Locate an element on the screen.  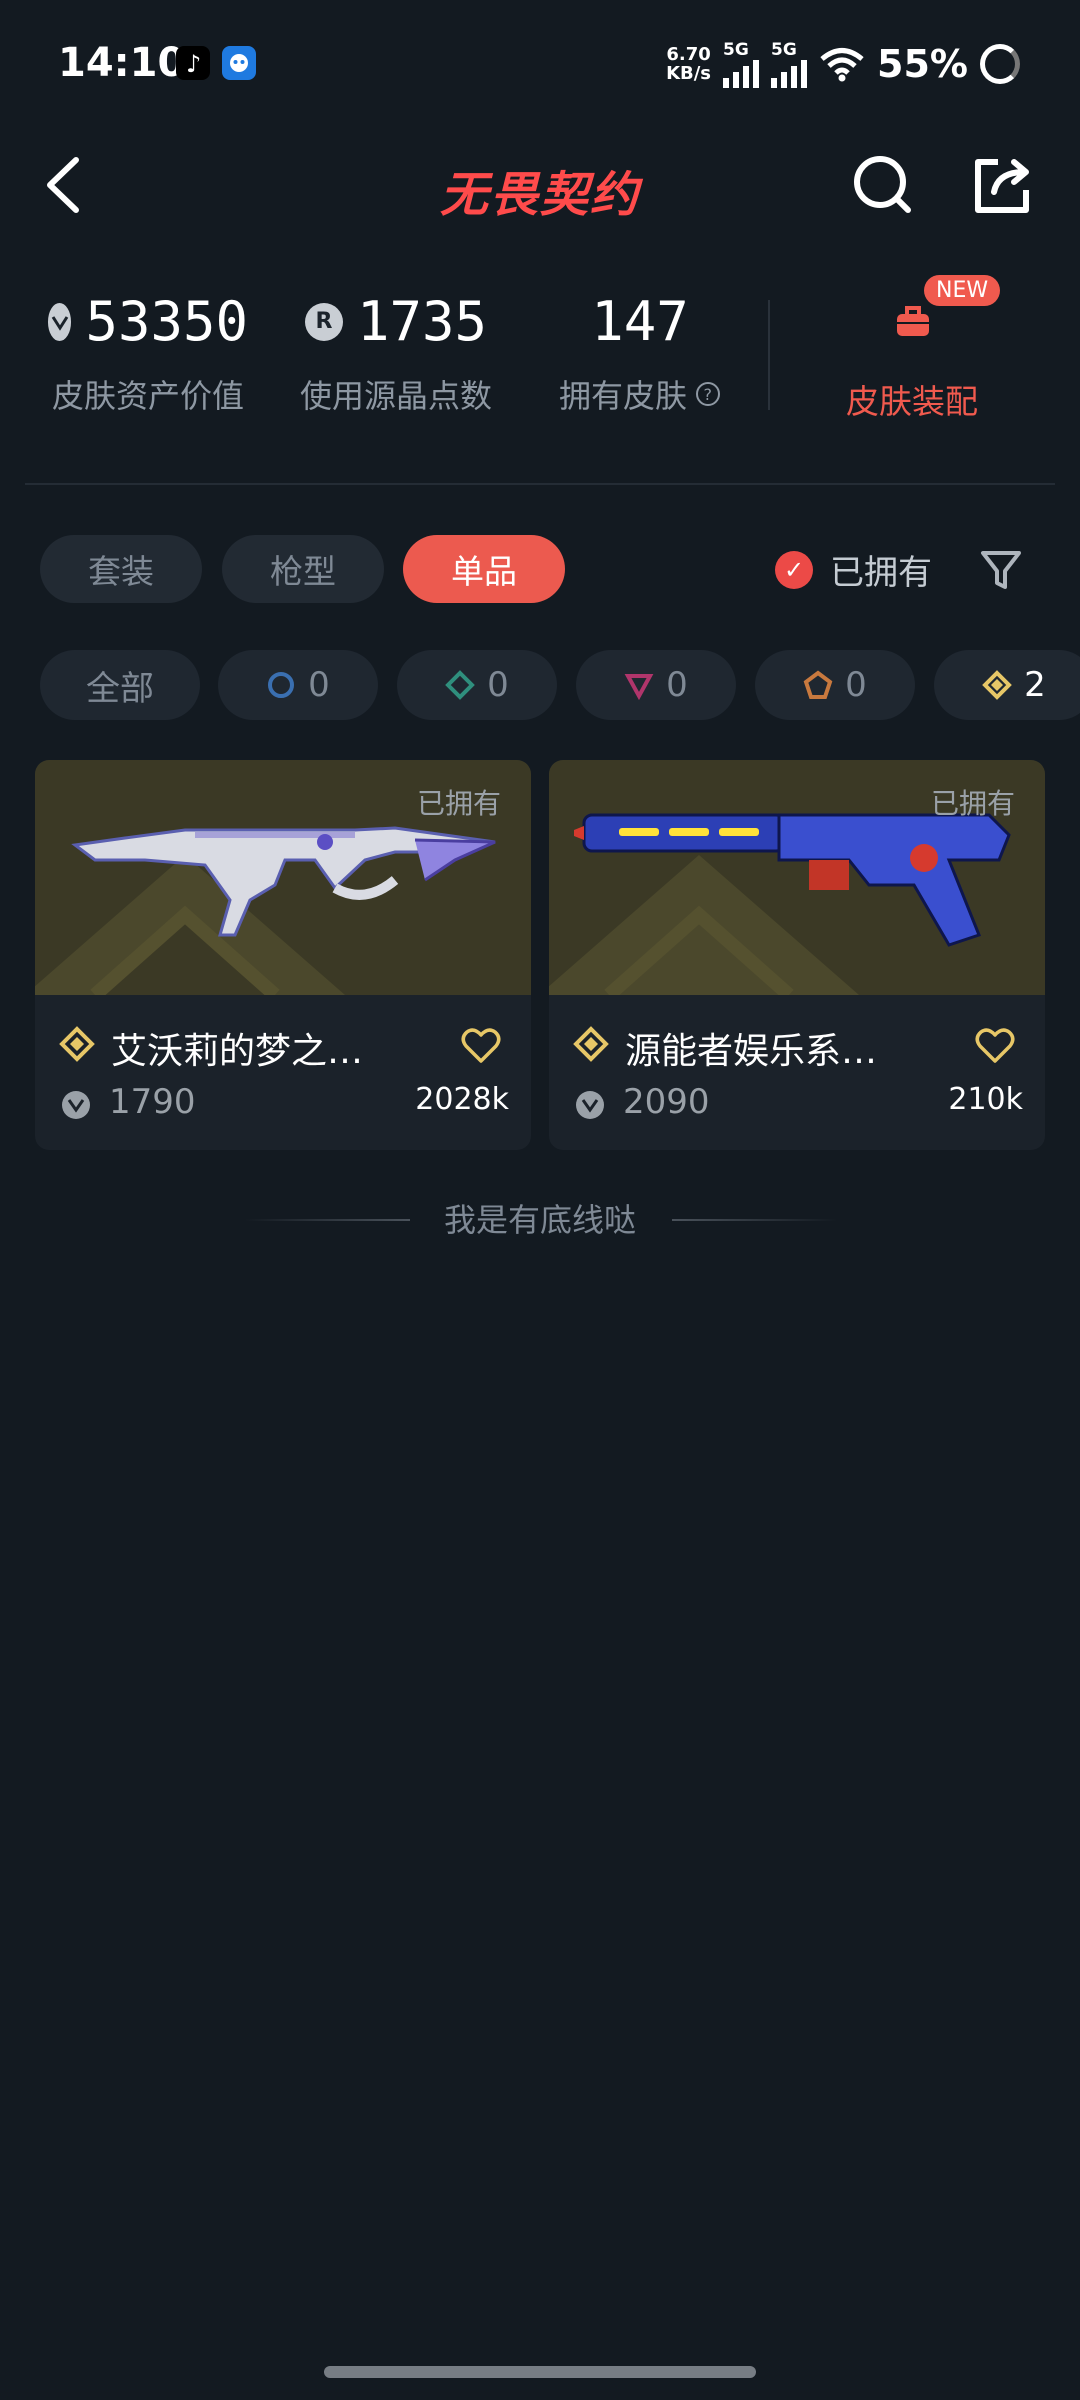
status-time: 14:10 is located at coordinates (122, 63).